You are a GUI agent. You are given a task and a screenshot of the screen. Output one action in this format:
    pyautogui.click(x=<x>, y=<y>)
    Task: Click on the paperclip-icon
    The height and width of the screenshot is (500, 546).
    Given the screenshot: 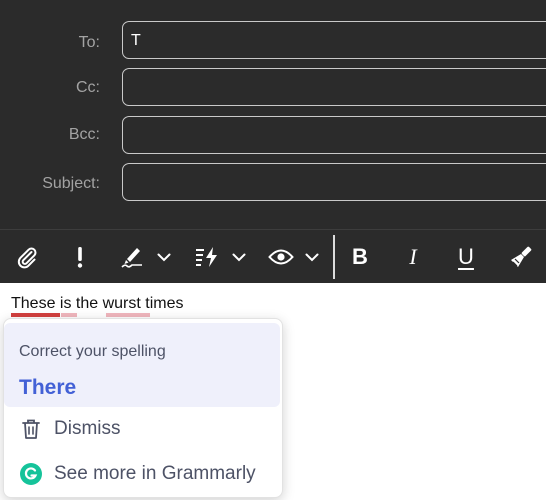 What is the action you would take?
    pyautogui.click(x=27, y=258)
    